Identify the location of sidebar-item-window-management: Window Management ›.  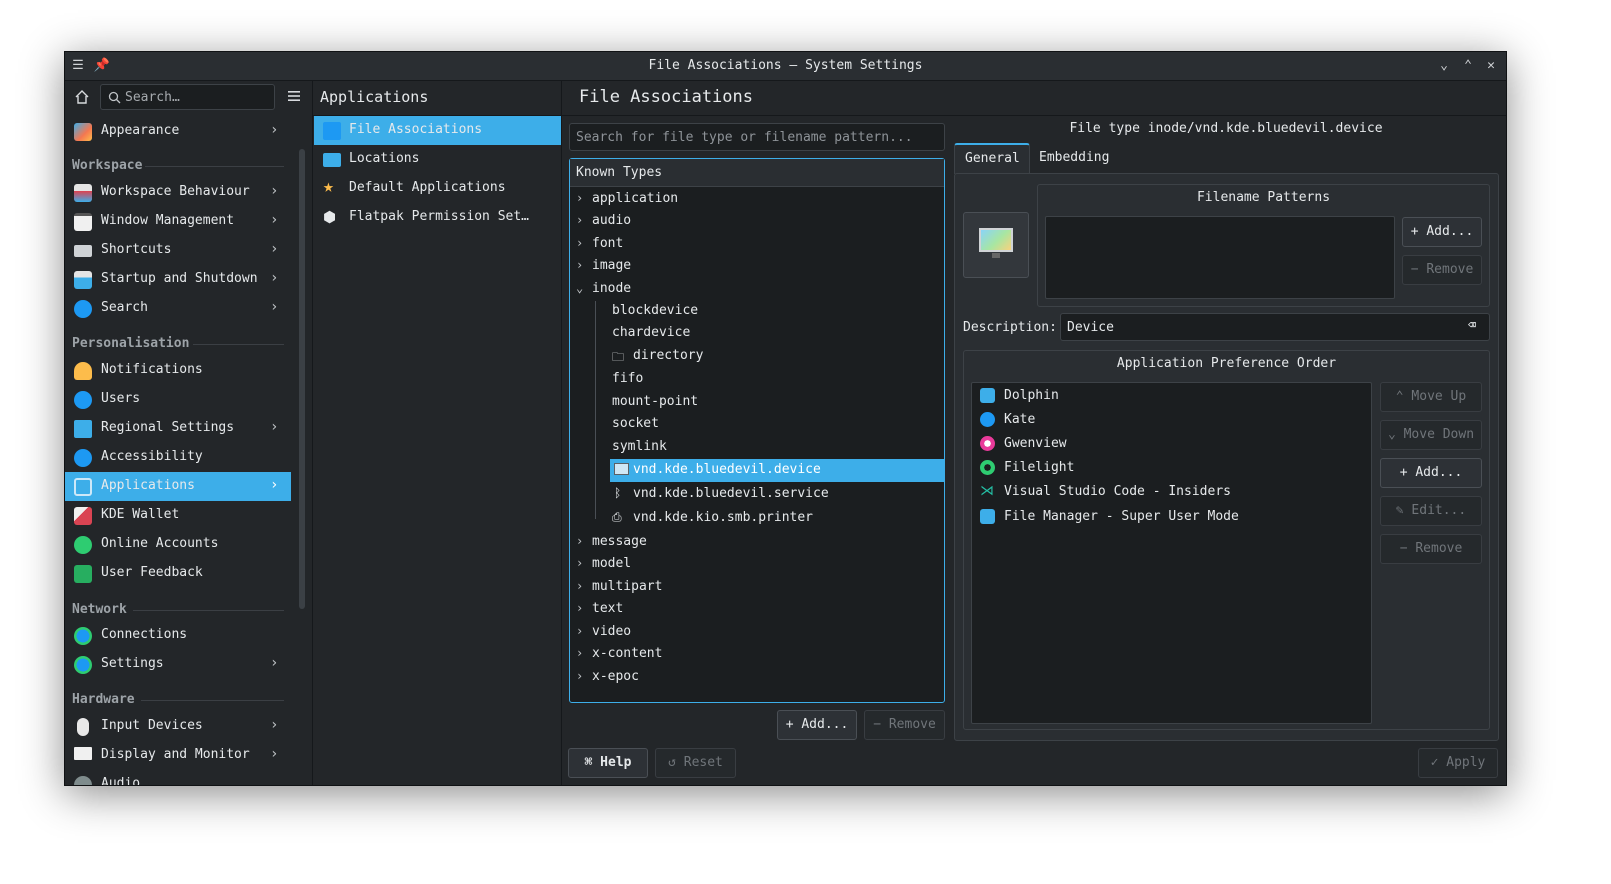
(178, 221).